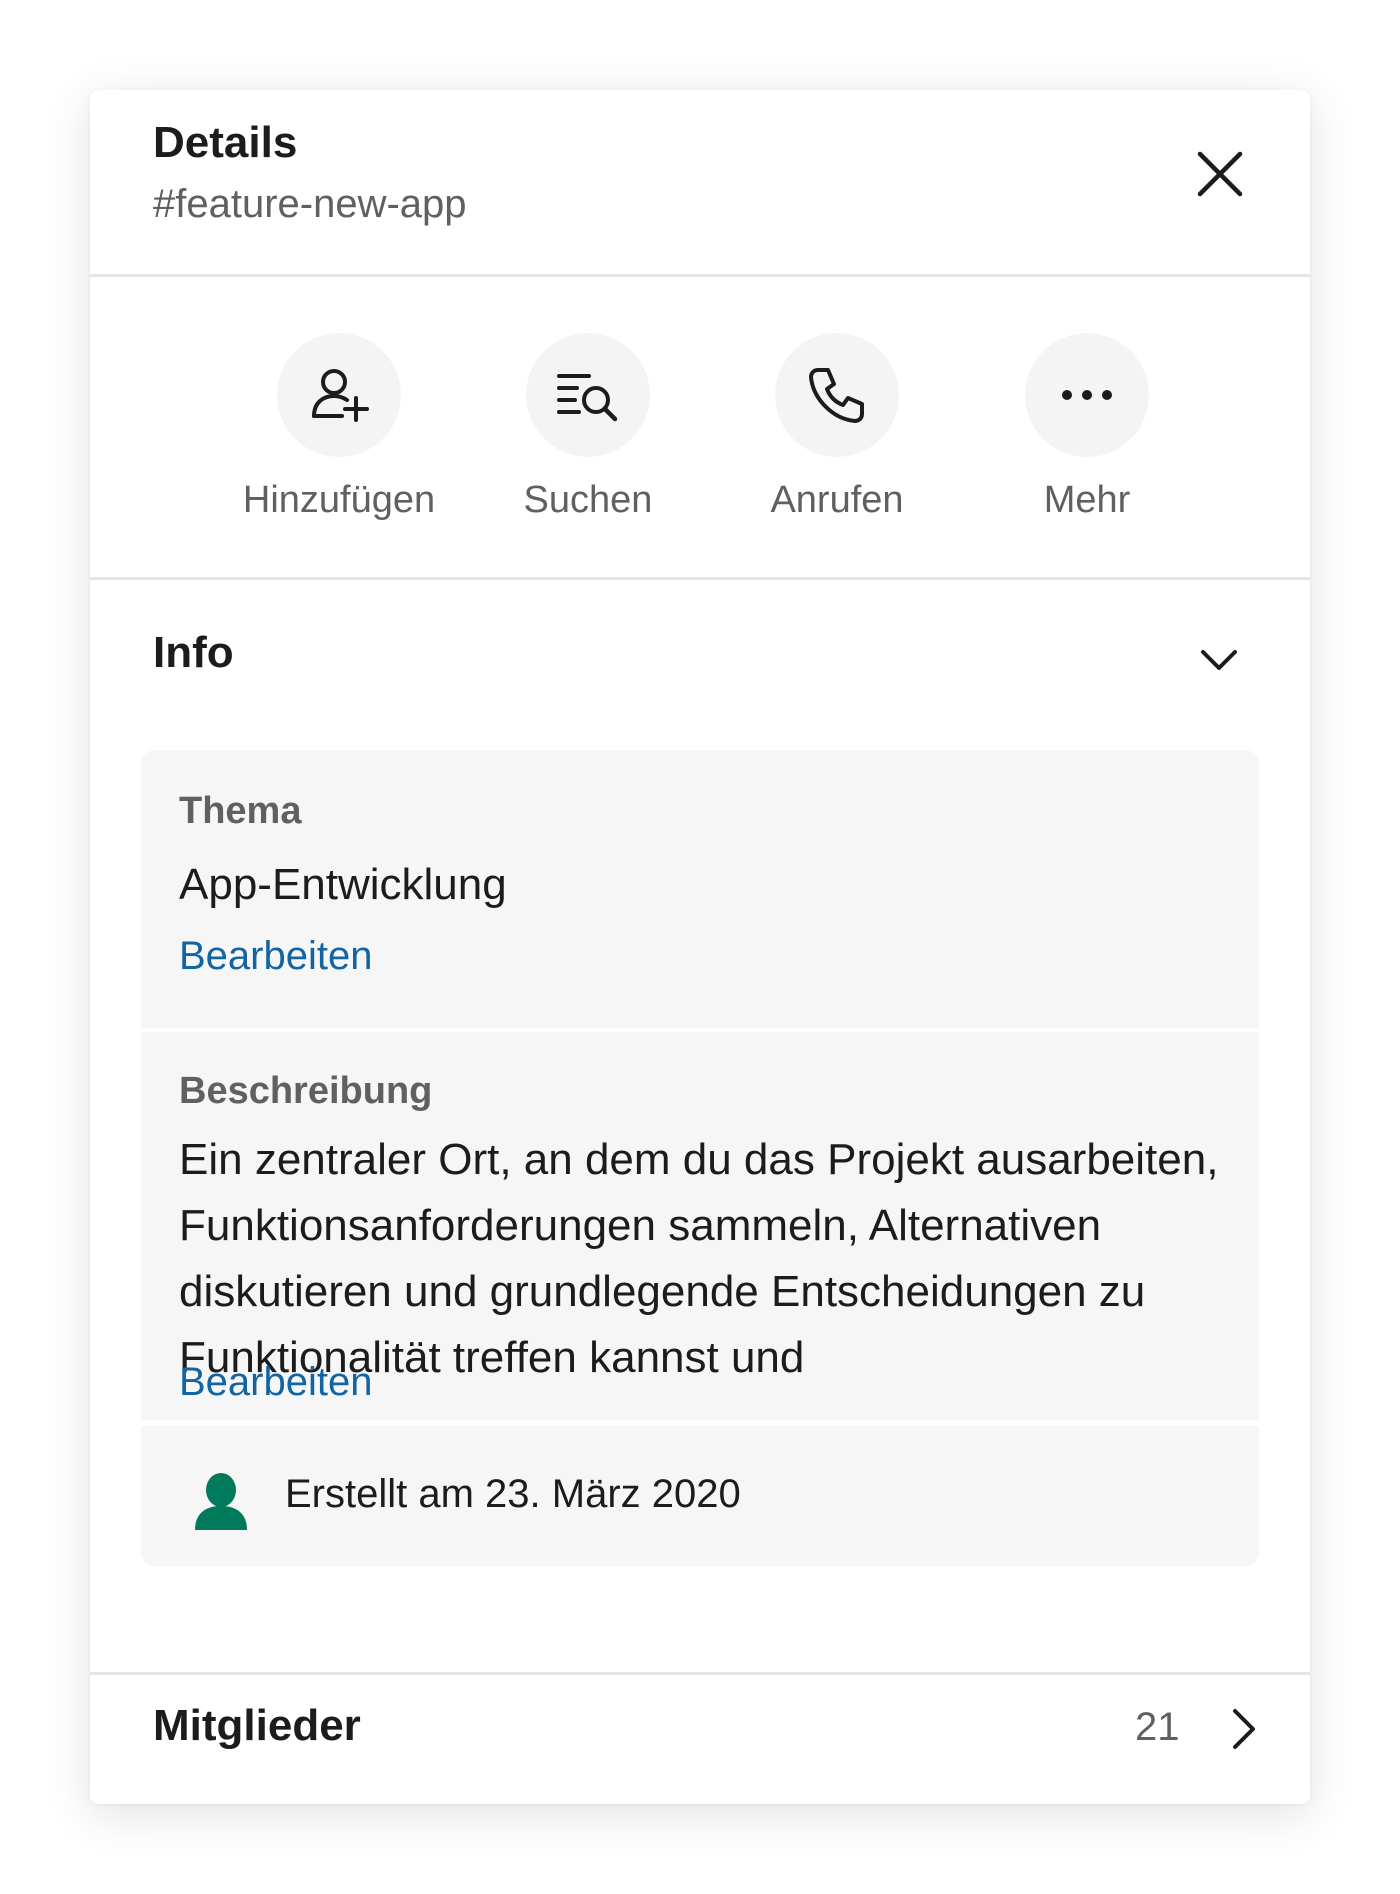  Describe the element at coordinates (193, 652) in the screenshot. I see `info-title: Info` at that location.